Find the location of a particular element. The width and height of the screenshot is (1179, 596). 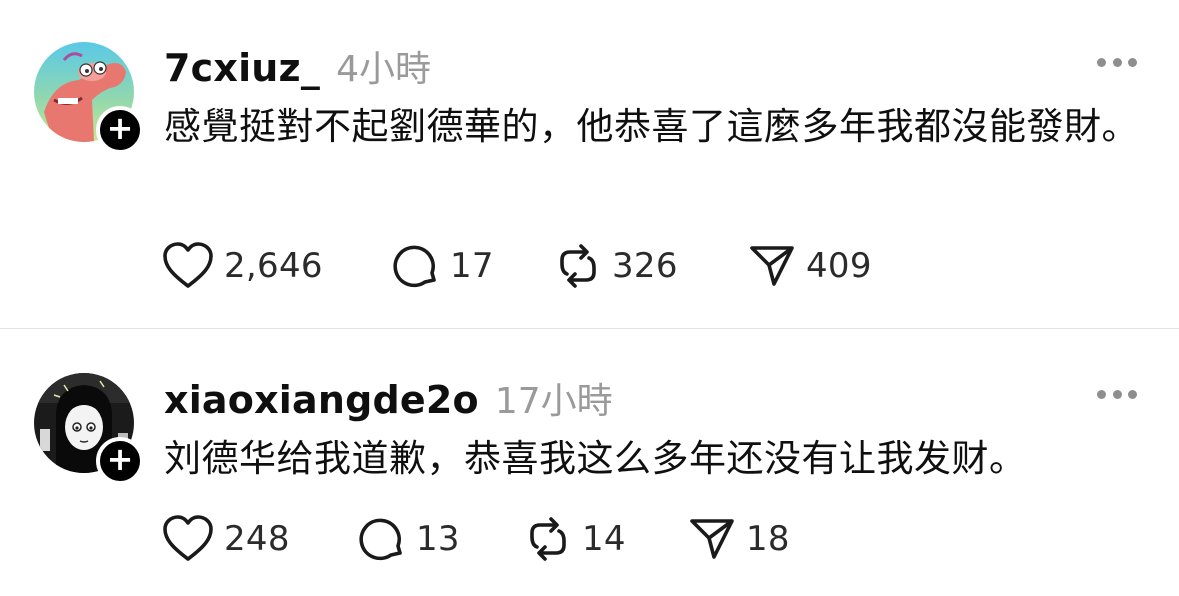

username: xiaoxiangde2o is located at coordinates (321, 400).